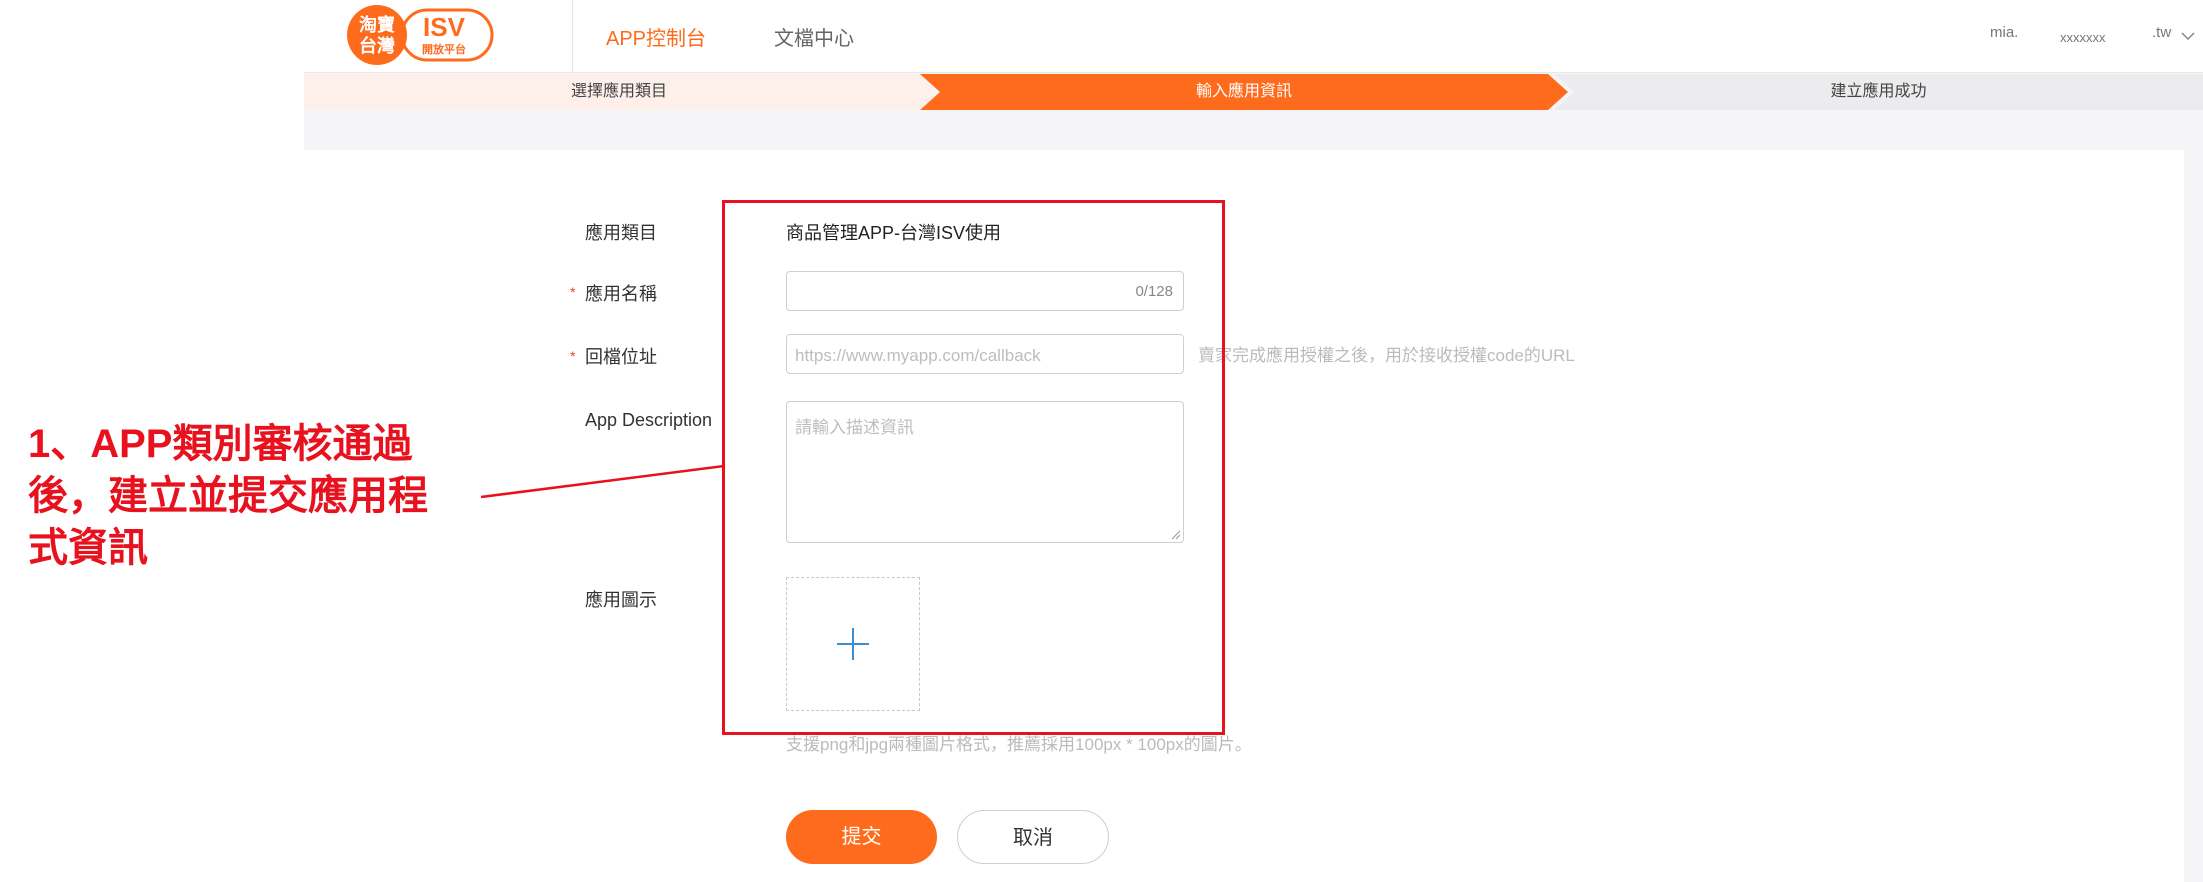  I want to click on annotation-line-2: 後，建立並提交應用程, so click(228, 496).